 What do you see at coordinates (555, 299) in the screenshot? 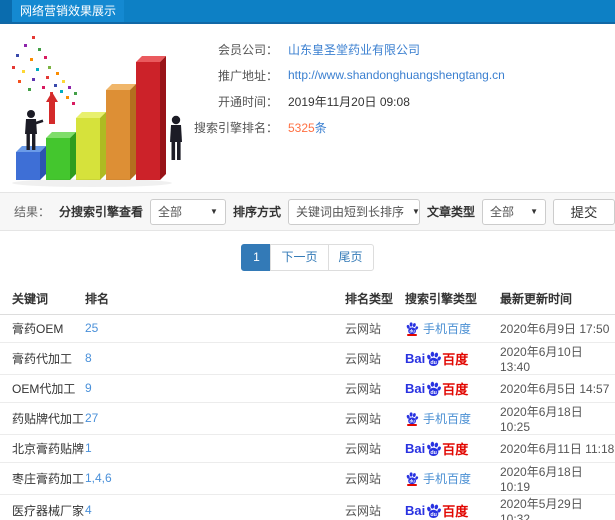
I see `col-header-updated: 最新更新时间` at bounding box center [555, 299].